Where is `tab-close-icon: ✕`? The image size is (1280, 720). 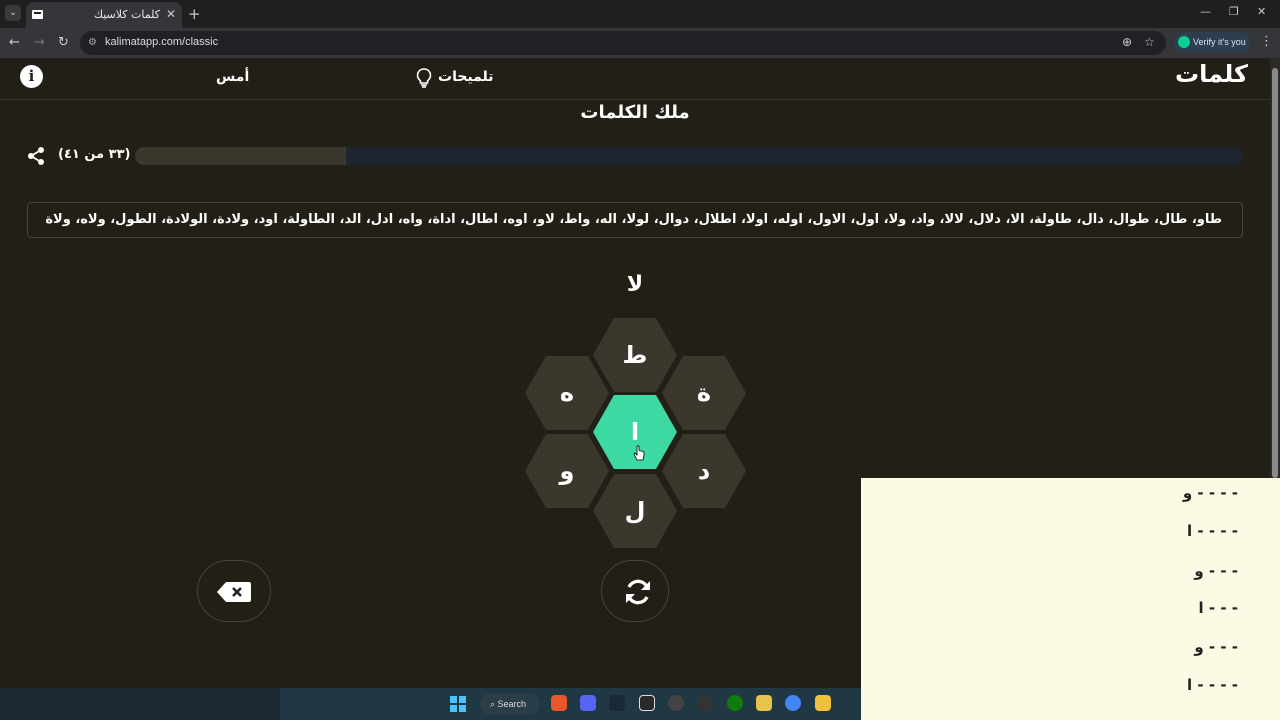 tab-close-icon: ✕ is located at coordinates (171, 14).